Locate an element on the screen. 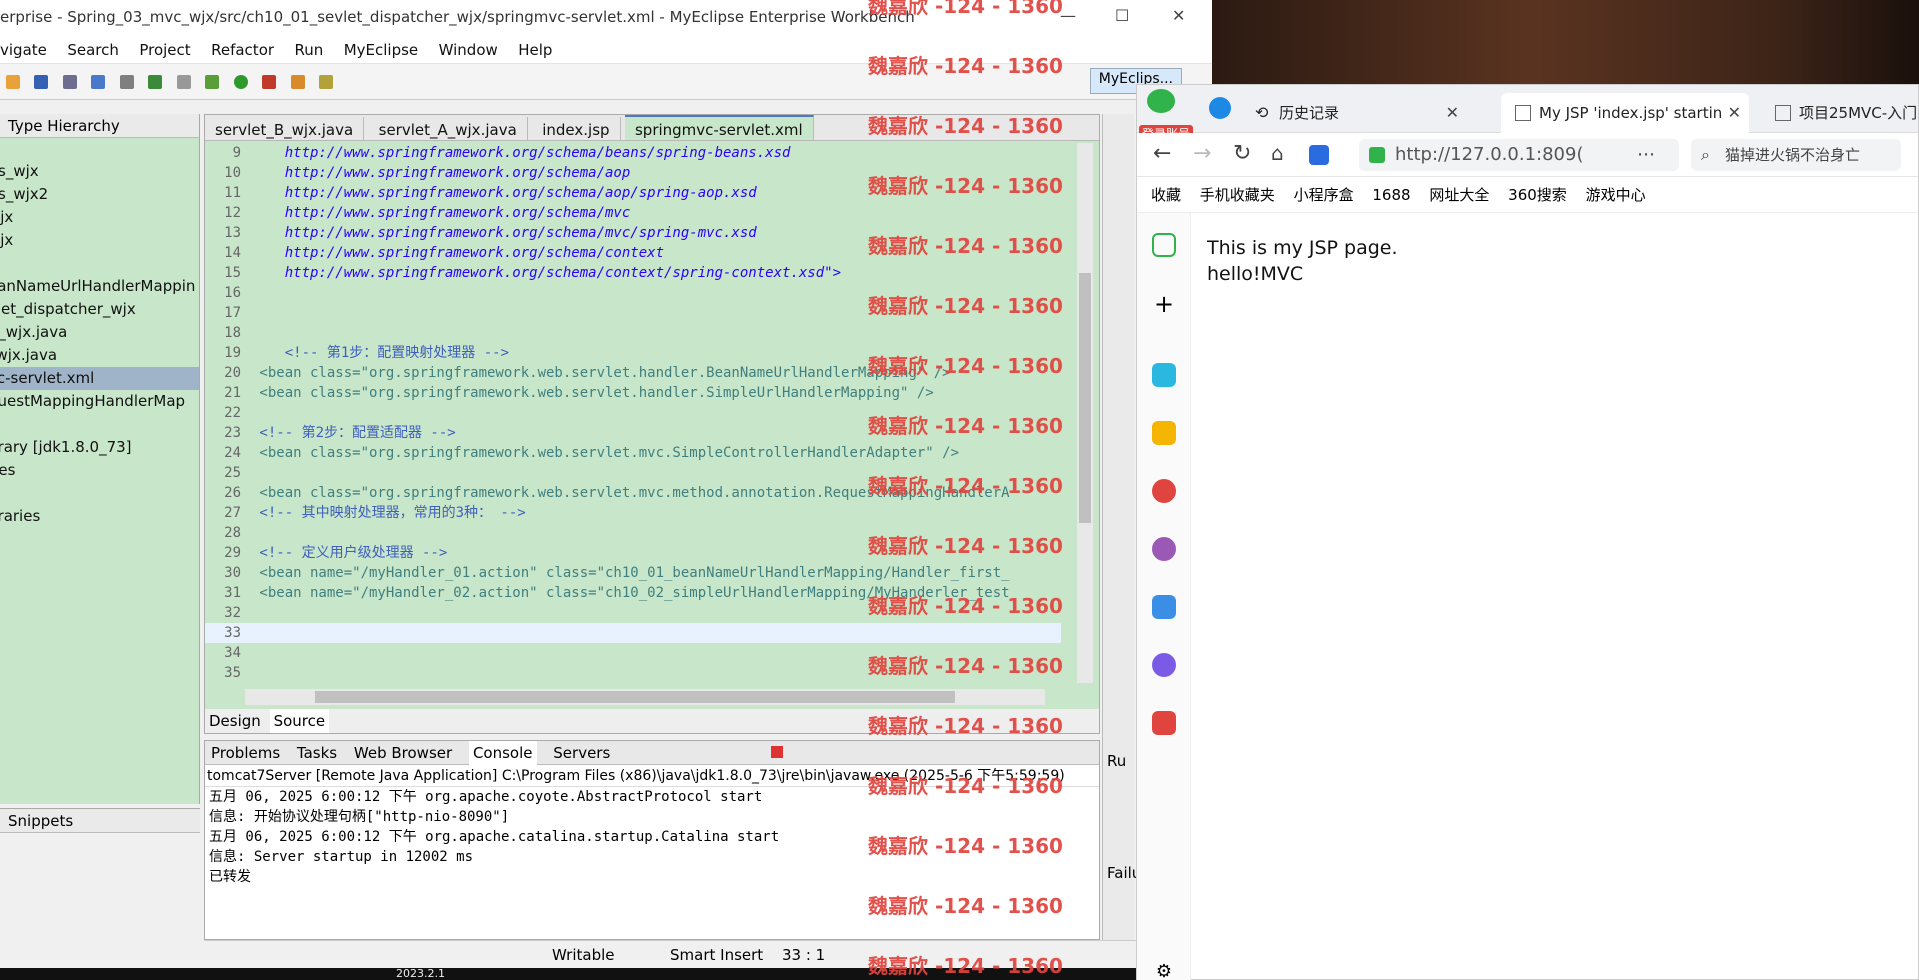 The image size is (1919, 980). bookmark-games: 游戏中心 is located at coordinates (1616, 195).